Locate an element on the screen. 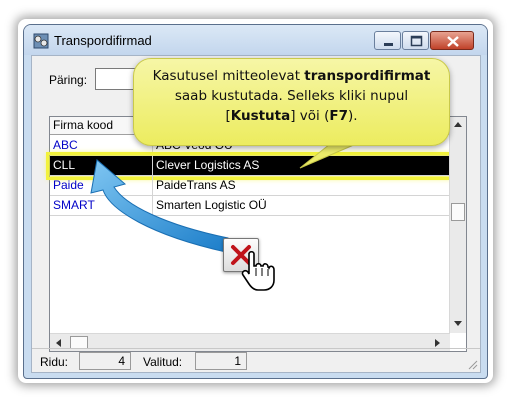  hand-cursor-icon is located at coordinates (258, 270).